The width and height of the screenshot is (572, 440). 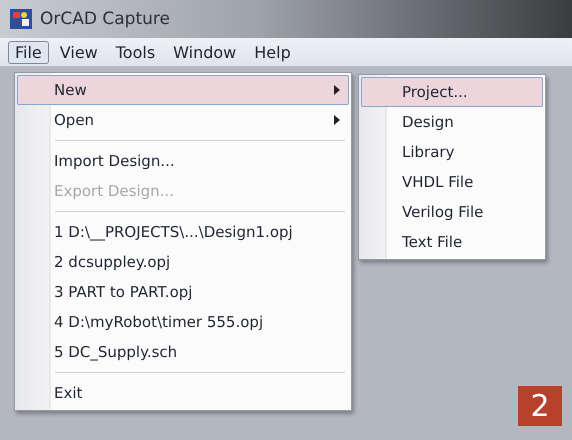 What do you see at coordinates (28, 52) in the screenshot?
I see `menu-title: File` at bounding box center [28, 52].